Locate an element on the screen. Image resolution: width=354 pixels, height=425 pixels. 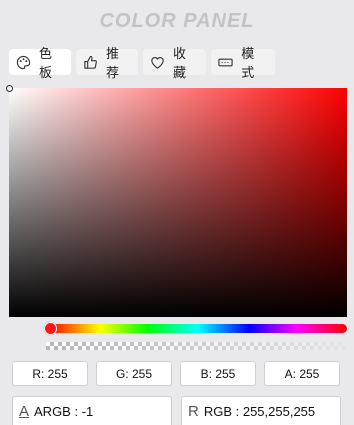
hue-slider-thumb is located at coordinates (50, 328).